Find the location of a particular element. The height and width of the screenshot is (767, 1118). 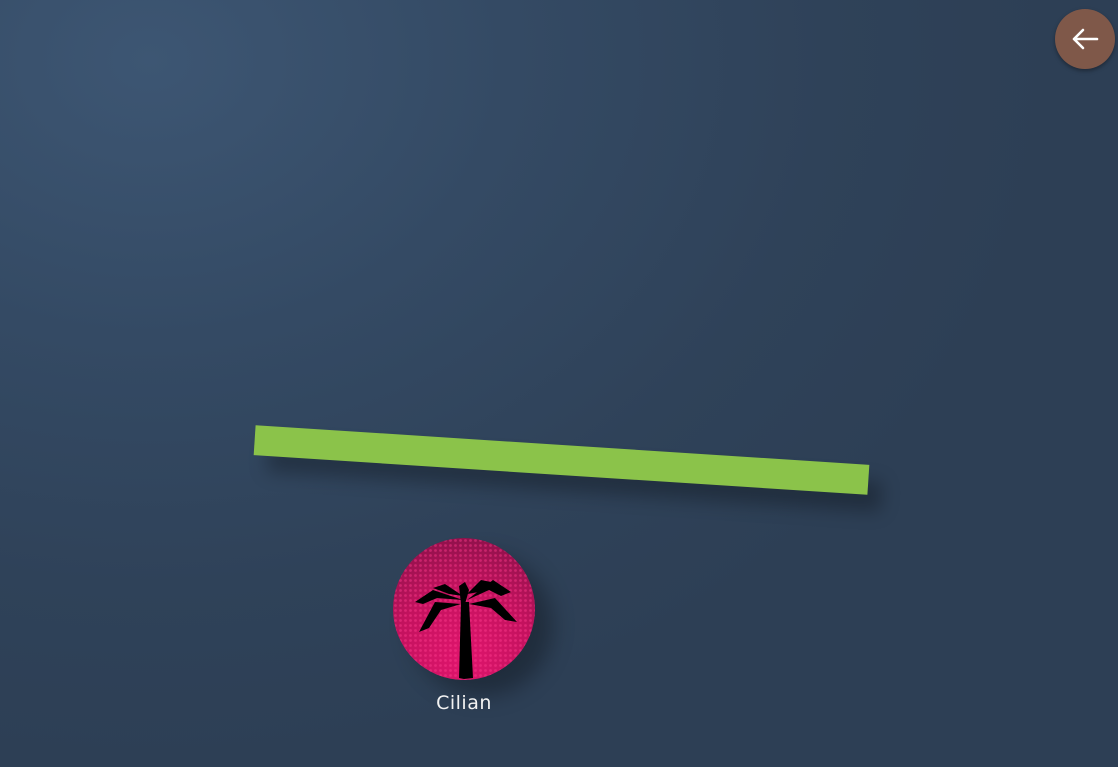

player-avatar is located at coordinates (464, 609).